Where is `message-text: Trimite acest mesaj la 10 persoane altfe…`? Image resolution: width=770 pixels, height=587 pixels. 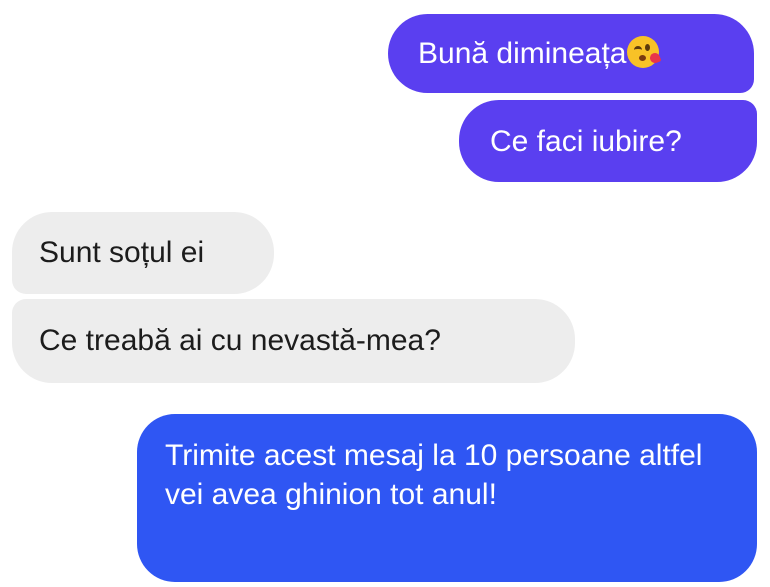 message-text: Trimite acest mesaj la 10 persoane altfe… is located at coordinates (434, 475).